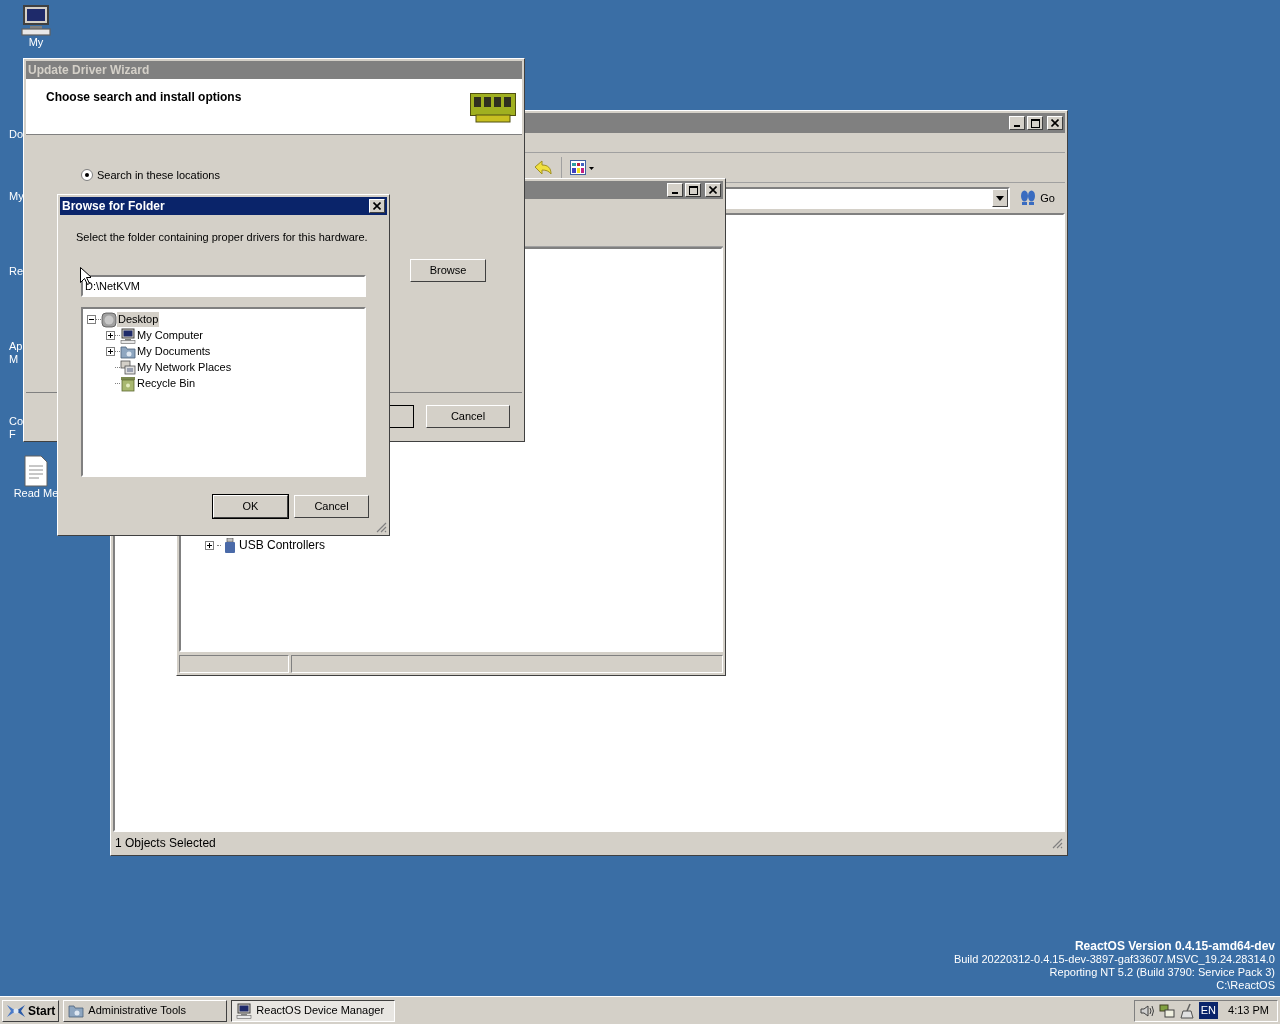 Image resolution: width=1280 pixels, height=1024 pixels. I want to click on desktop-icon-label: M, so click(14, 359).